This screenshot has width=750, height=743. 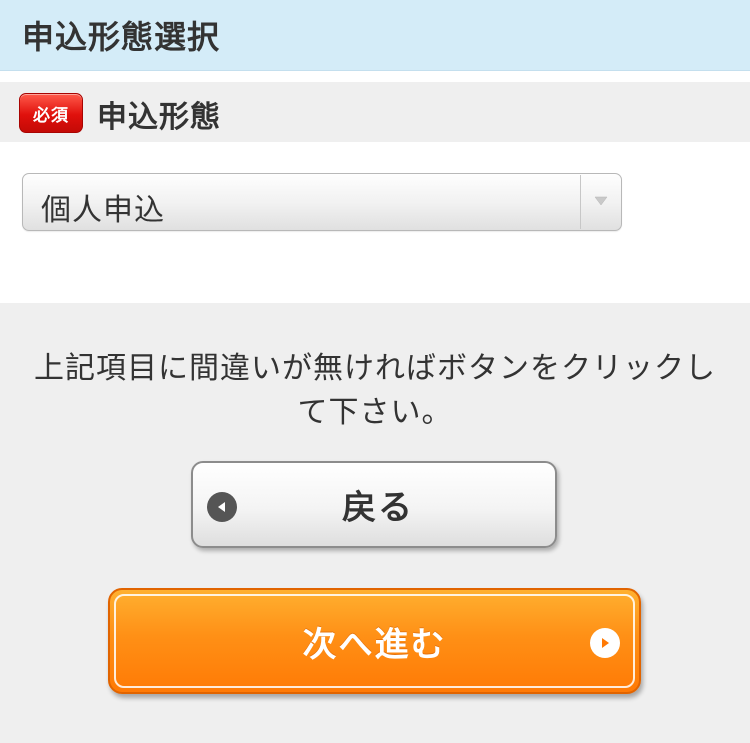 I want to click on back-button-label: 戻る, so click(x=378, y=508).